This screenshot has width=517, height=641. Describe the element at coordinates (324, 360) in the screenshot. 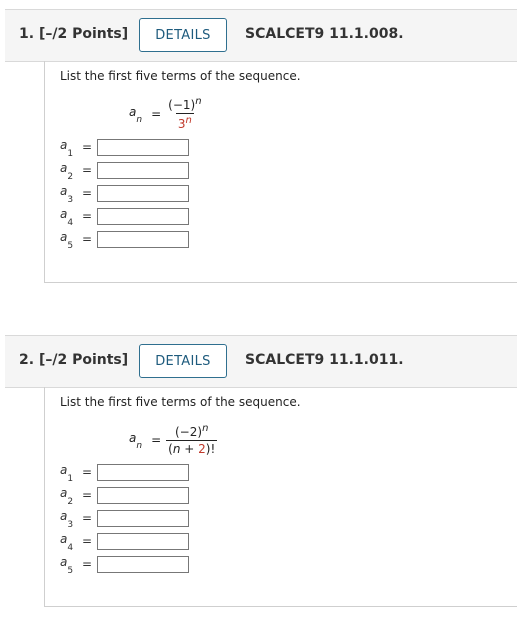

I see `question-2-code: SCALCET9 11.1.011.` at that location.